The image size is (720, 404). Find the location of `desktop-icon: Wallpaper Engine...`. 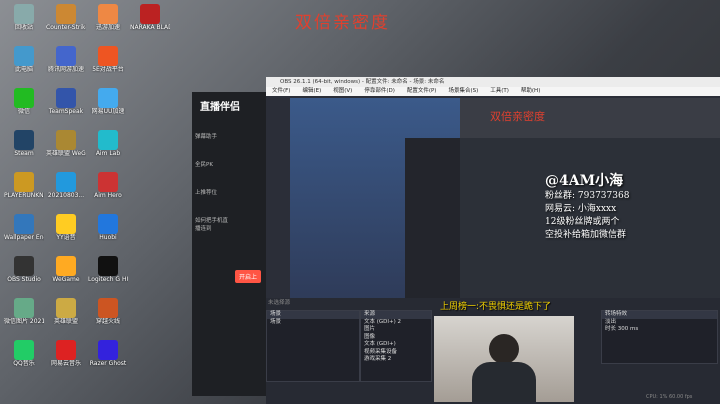

desktop-icon: Wallpaper Engine... is located at coordinates (24, 227).